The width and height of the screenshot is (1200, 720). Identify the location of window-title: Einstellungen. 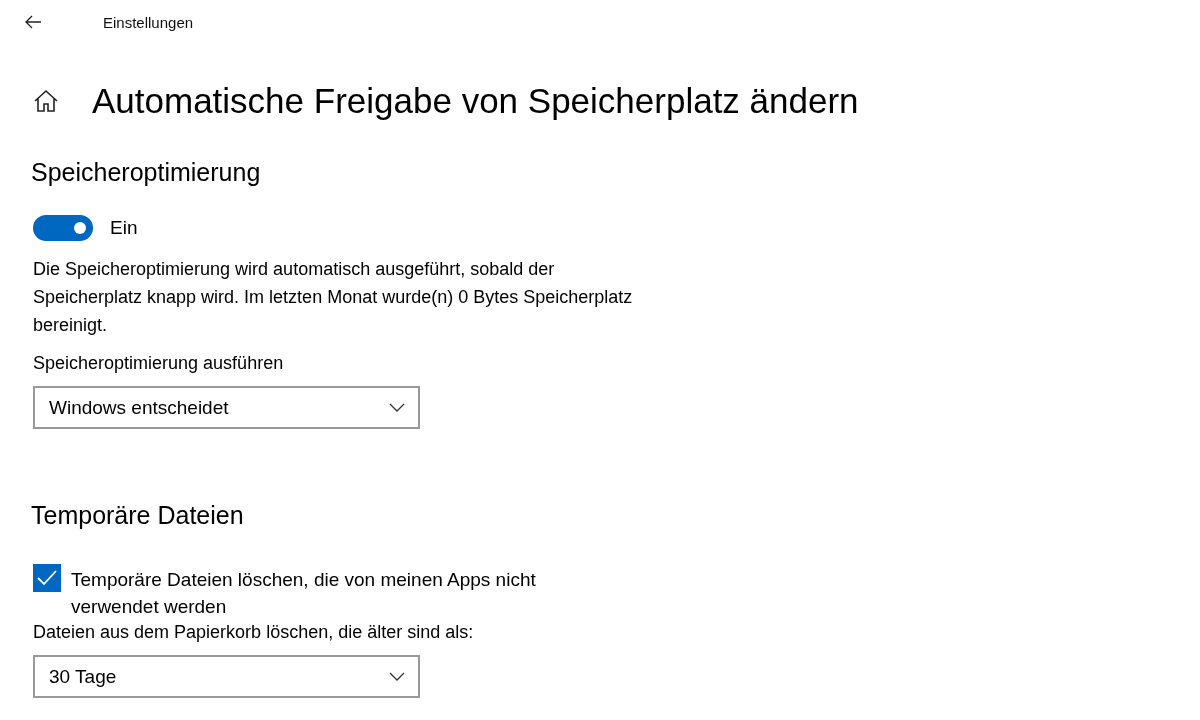
(148, 22).